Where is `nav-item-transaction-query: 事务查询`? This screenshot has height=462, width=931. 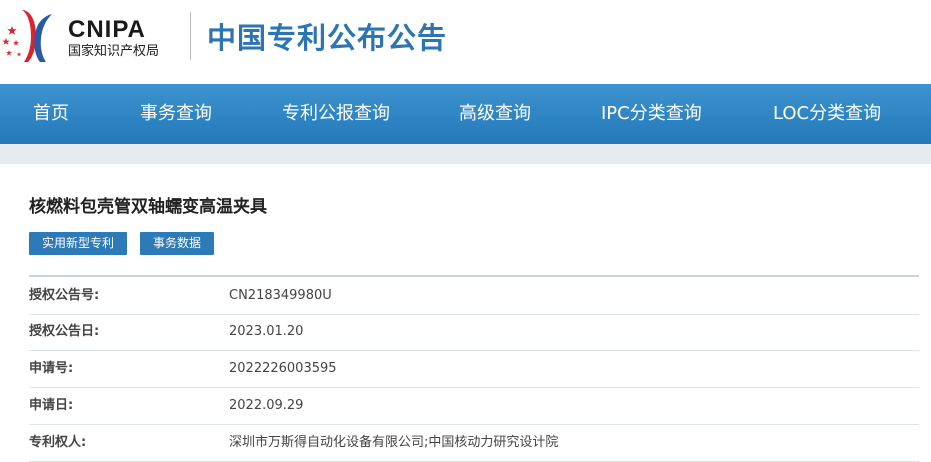 nav-item-transaction-query: 事务查询 is located at coordinates (176, 114).